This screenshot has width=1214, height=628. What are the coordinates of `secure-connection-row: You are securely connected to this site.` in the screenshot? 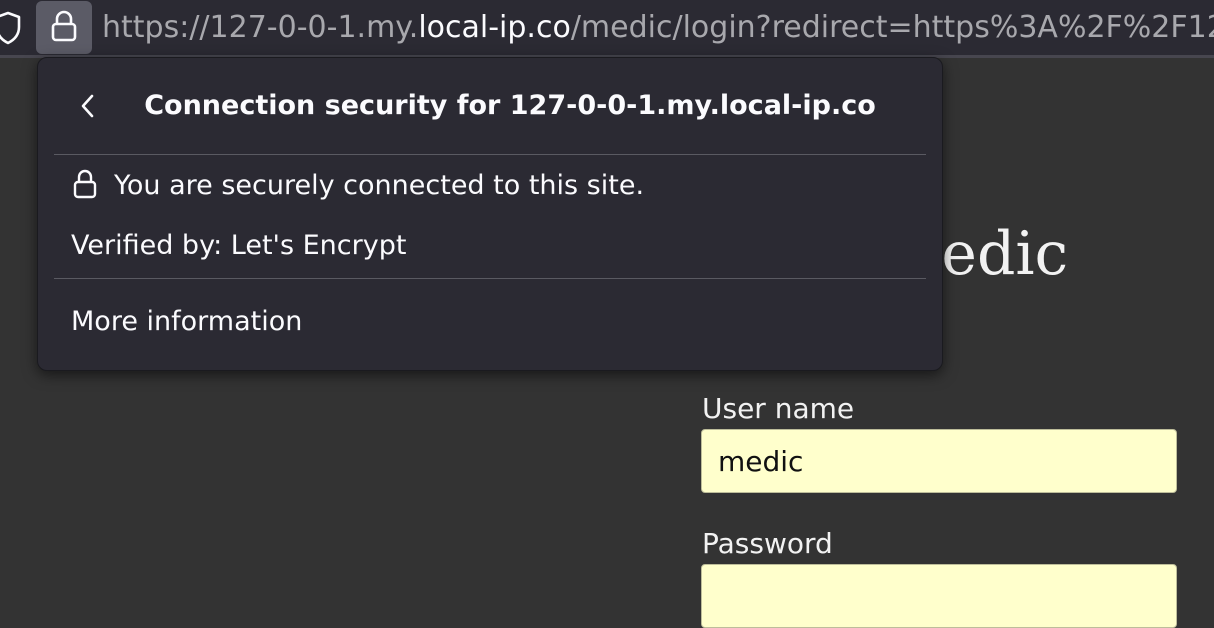 It's located at (358, 186).